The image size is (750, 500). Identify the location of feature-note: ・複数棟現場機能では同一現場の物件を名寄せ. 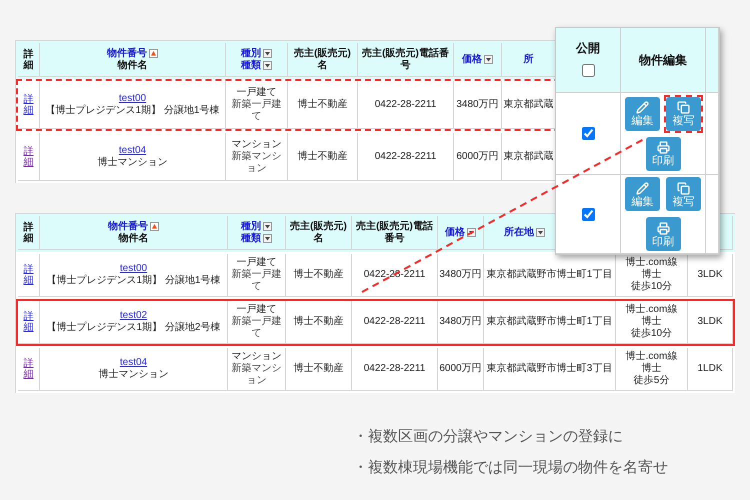
(511, 467).